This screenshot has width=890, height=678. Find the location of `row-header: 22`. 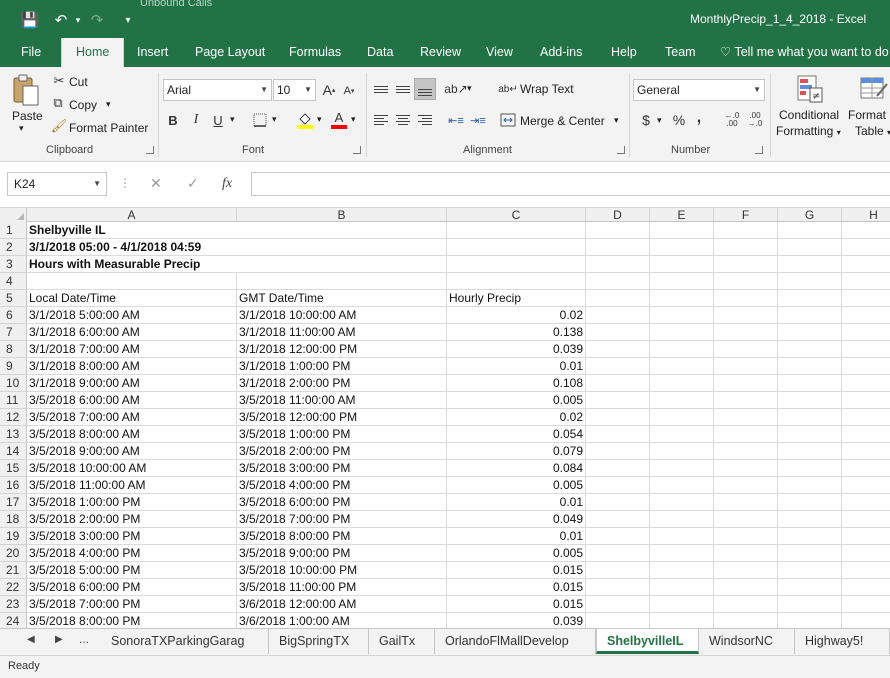

row-header: 22 is located at coordinates (13, 587).